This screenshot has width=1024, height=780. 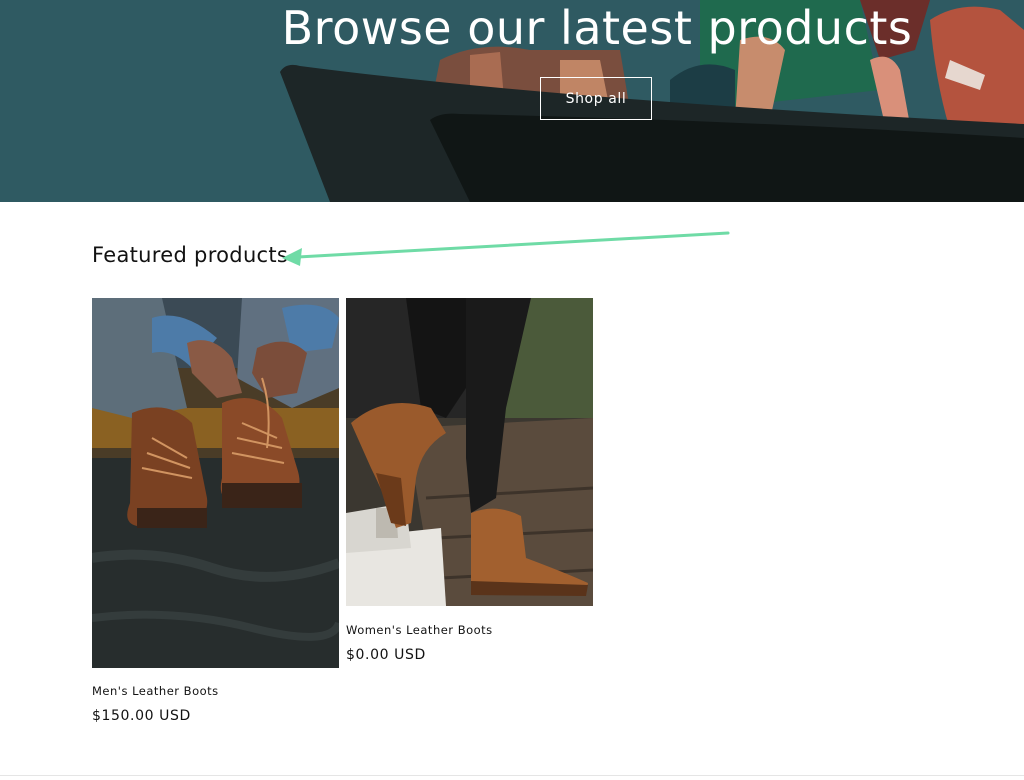 What do you see at coordinates (155, 691) in the screenshot?
I see `product-name: Men's Leather Boots` at bounding box center [155, 691].